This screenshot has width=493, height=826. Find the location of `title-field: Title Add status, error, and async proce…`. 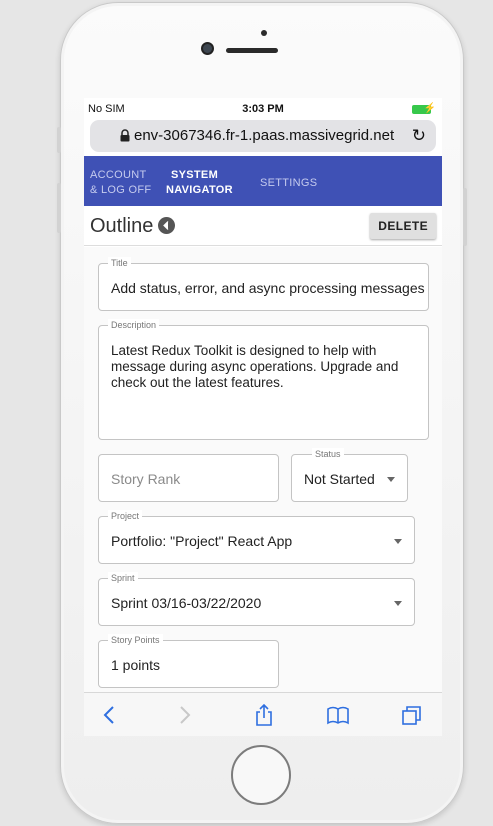

title-field: Title Add status, error, and async proce… is located at coordinates (263, 284).